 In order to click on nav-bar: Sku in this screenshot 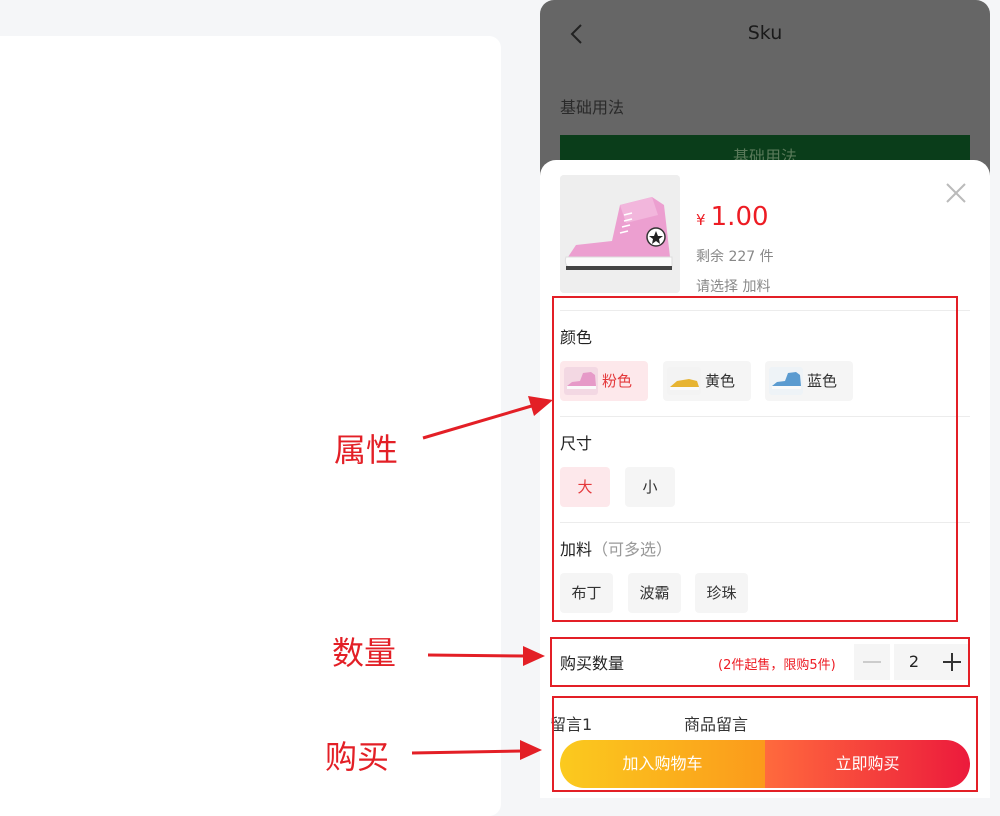, I will do `click(765, 35)`.